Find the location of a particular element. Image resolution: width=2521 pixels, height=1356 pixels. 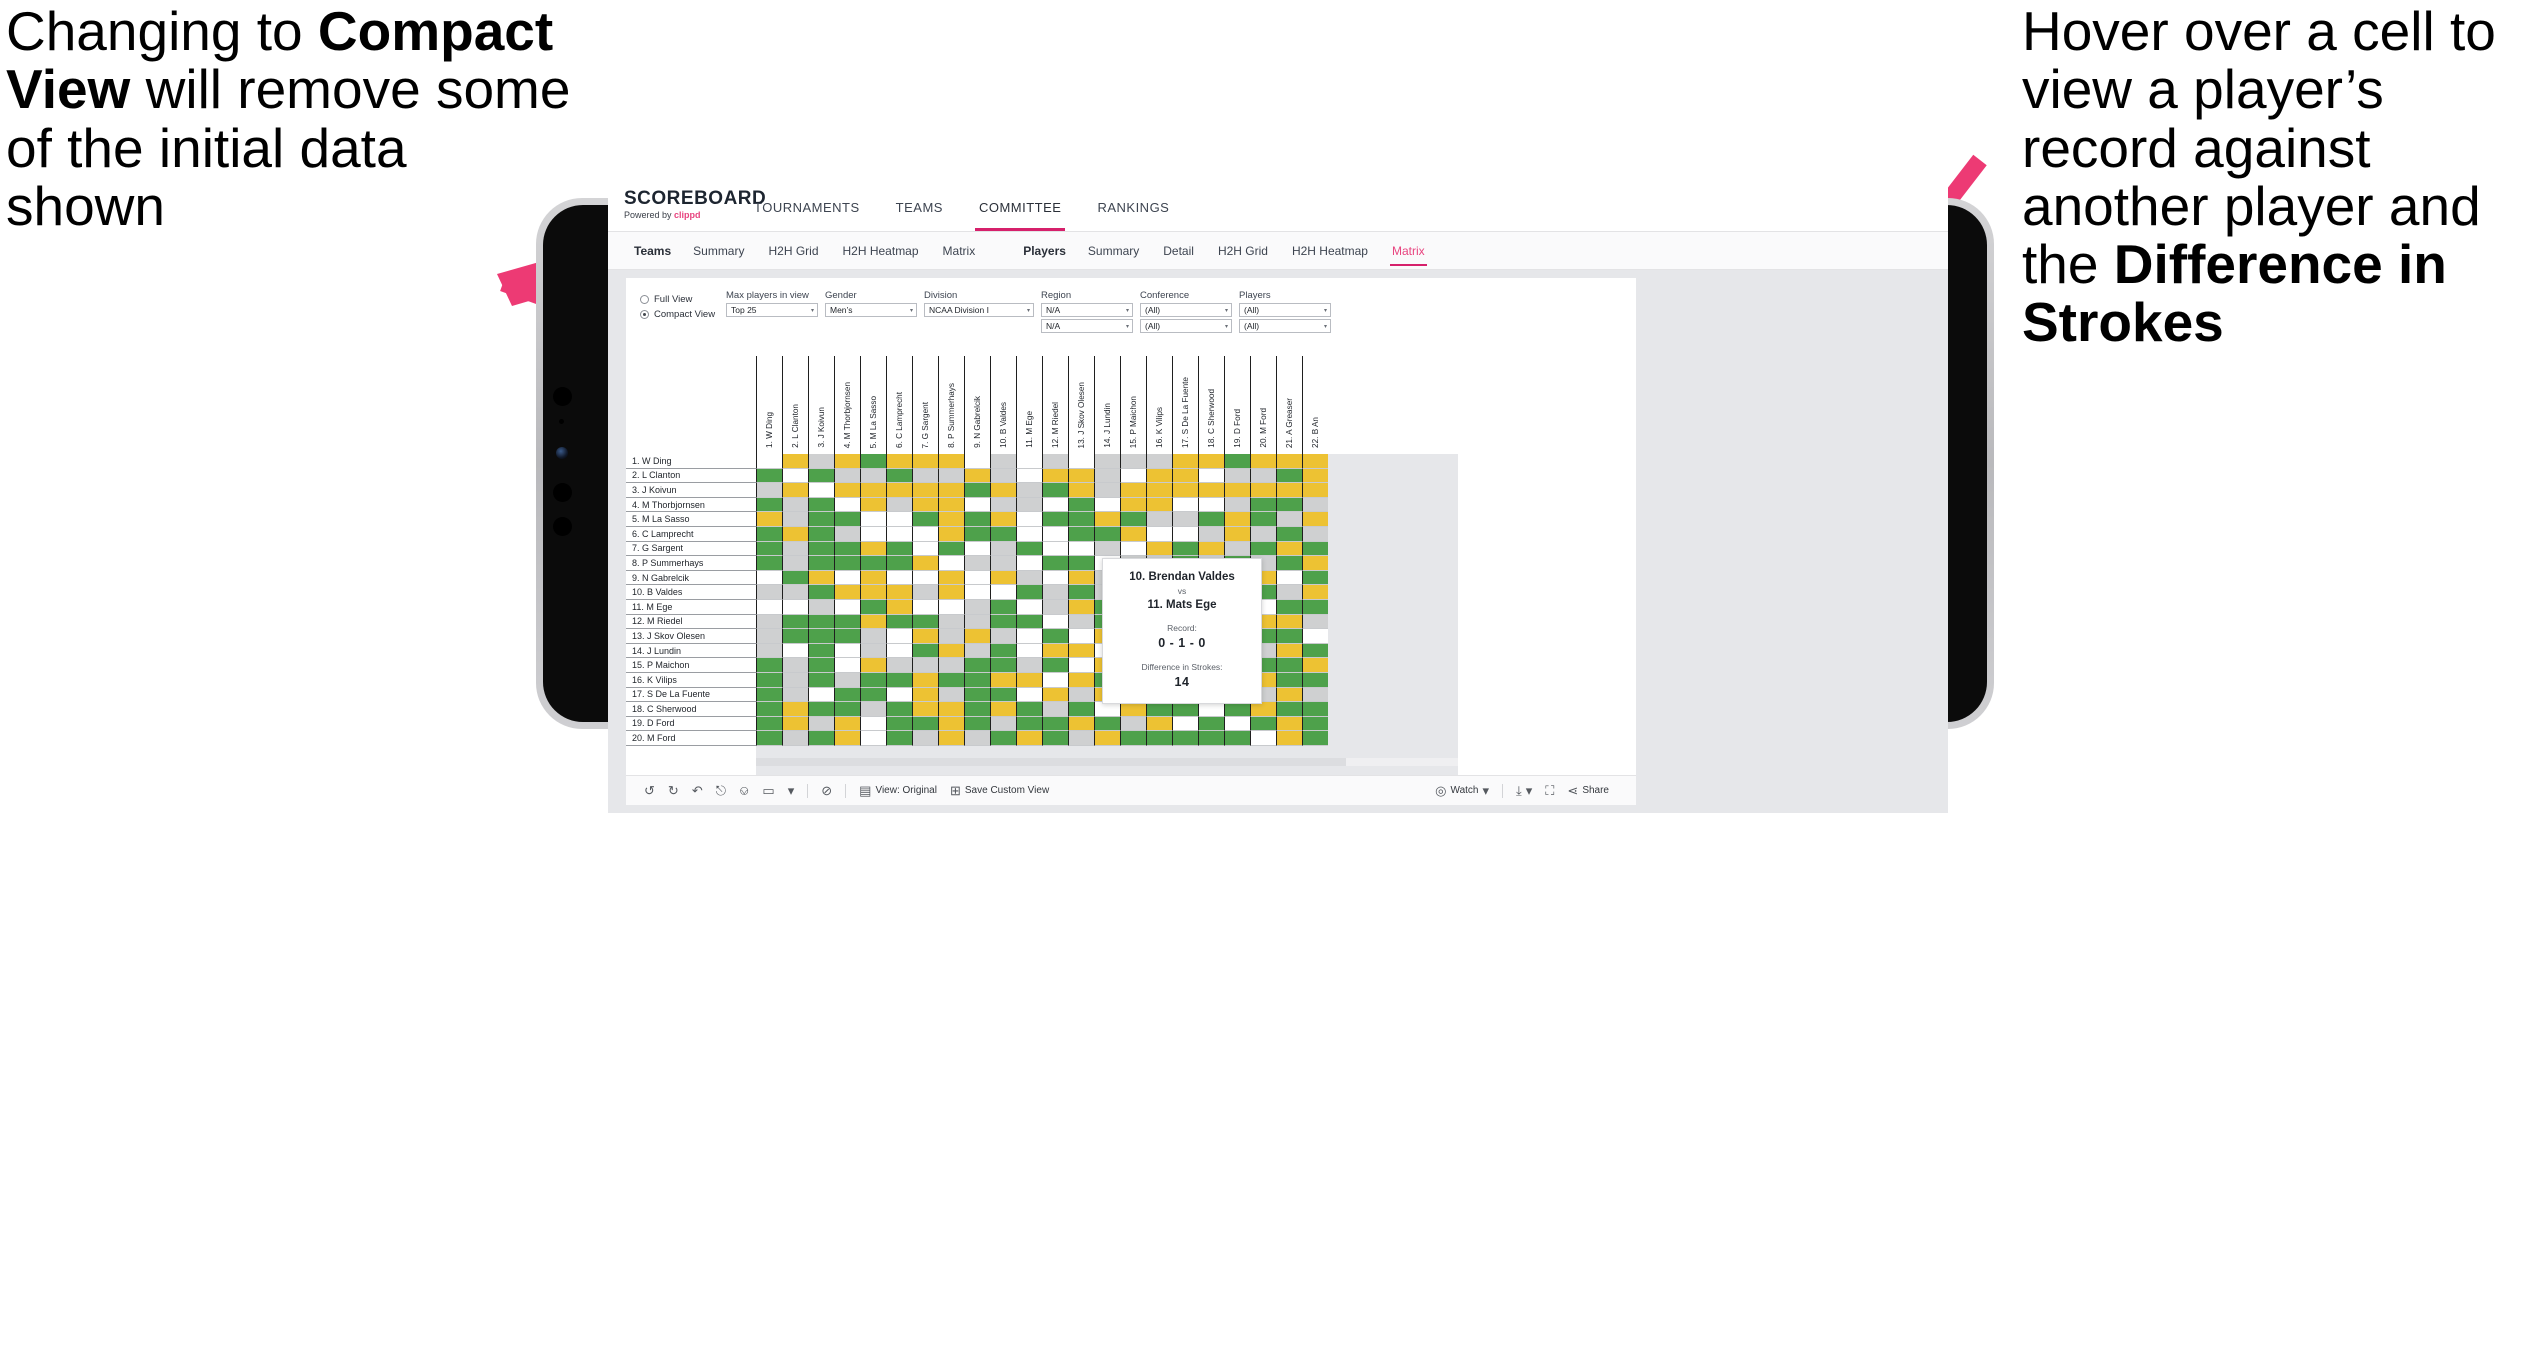

scrollbar-thumb is located at coordinates (1051, 762).